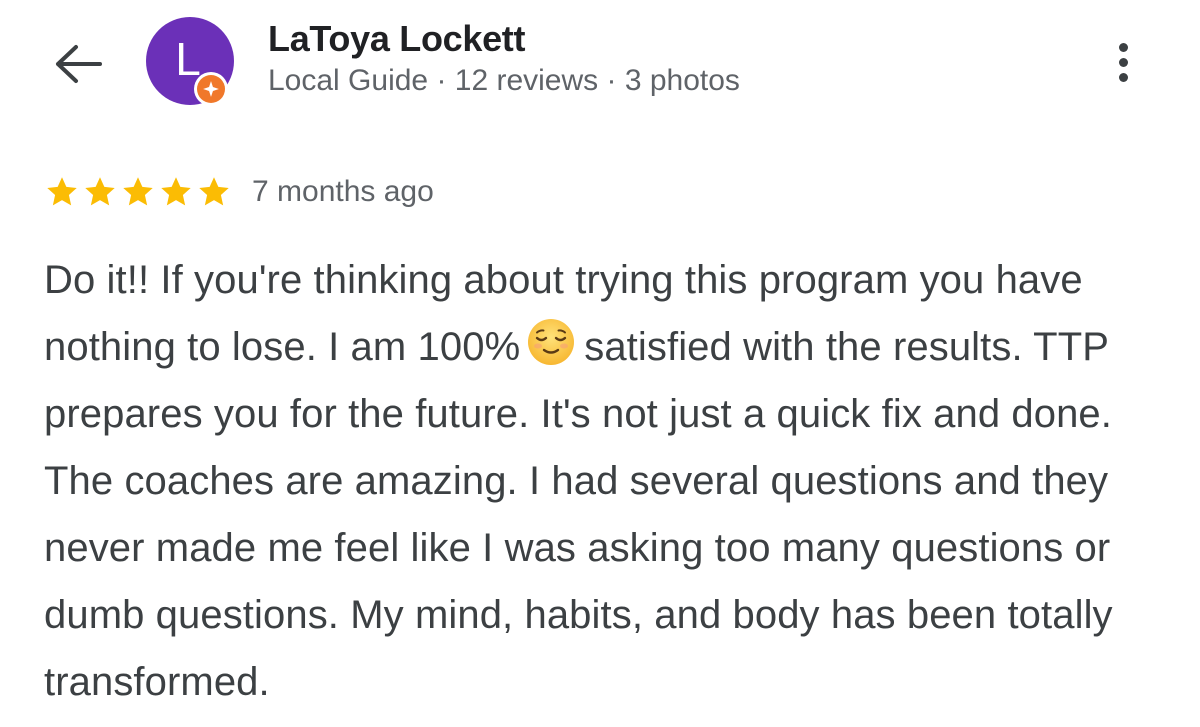 The height and width of the screenshot is (727, 1200). I want to click on arrow-back-icon, so click(79, 64).